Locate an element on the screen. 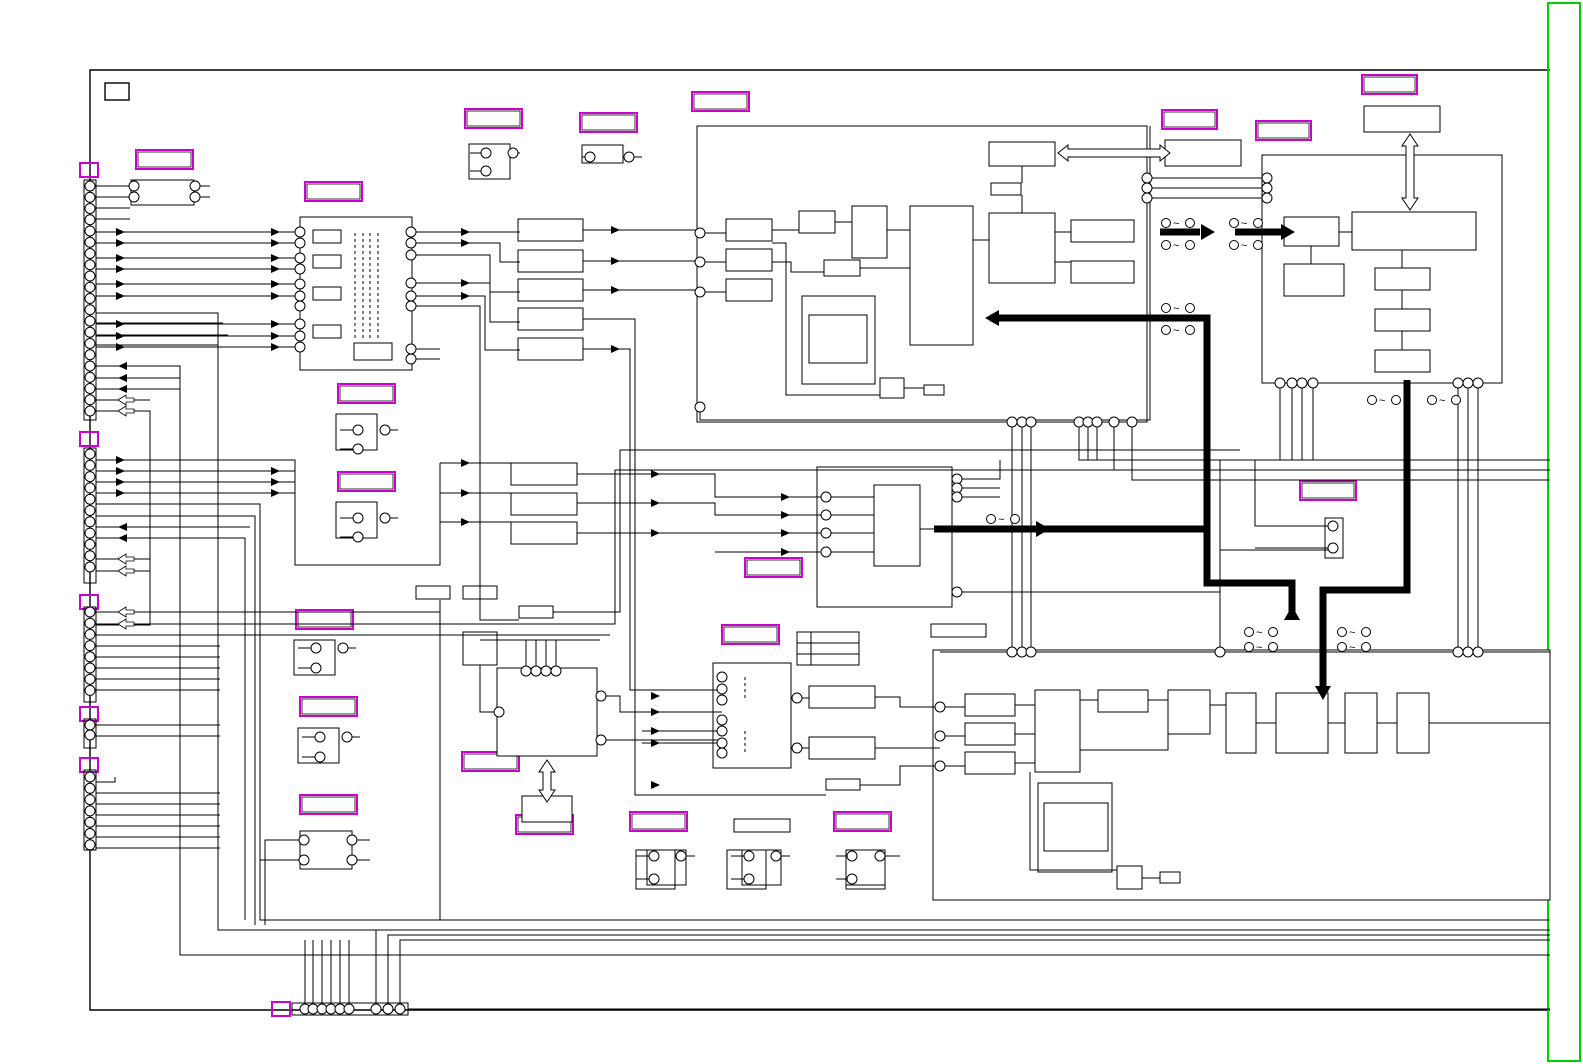 The height and width of the screenshot is (1064, 1583). tilde-label-9: ~ is located at coordinates (1259, 633).